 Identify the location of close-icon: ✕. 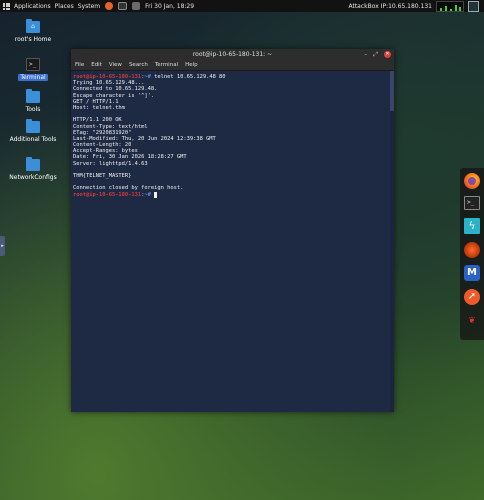
(387, 54).